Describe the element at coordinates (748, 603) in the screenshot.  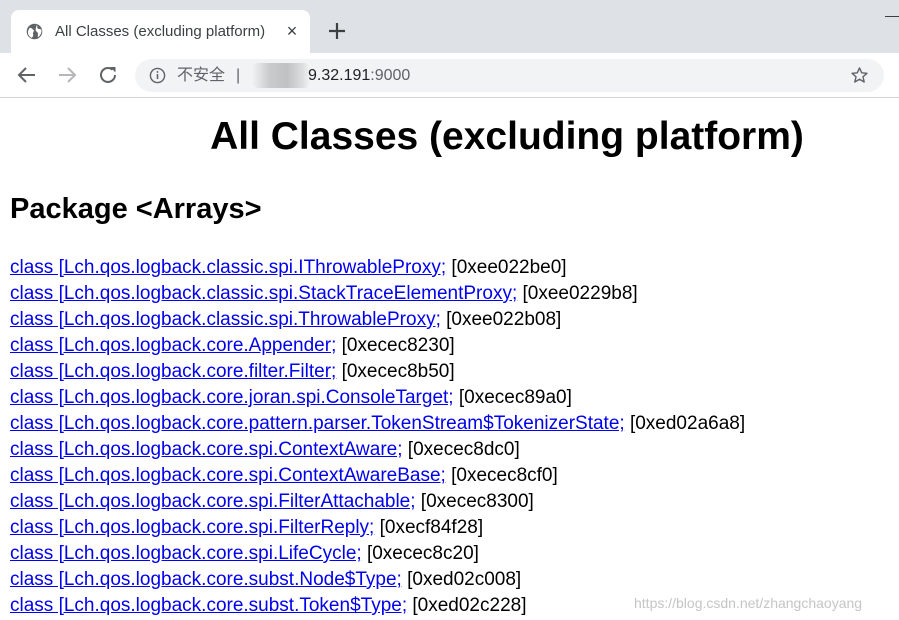
I see `watermark: https://blog.csdn.net/zhangchaoyang` at that location.